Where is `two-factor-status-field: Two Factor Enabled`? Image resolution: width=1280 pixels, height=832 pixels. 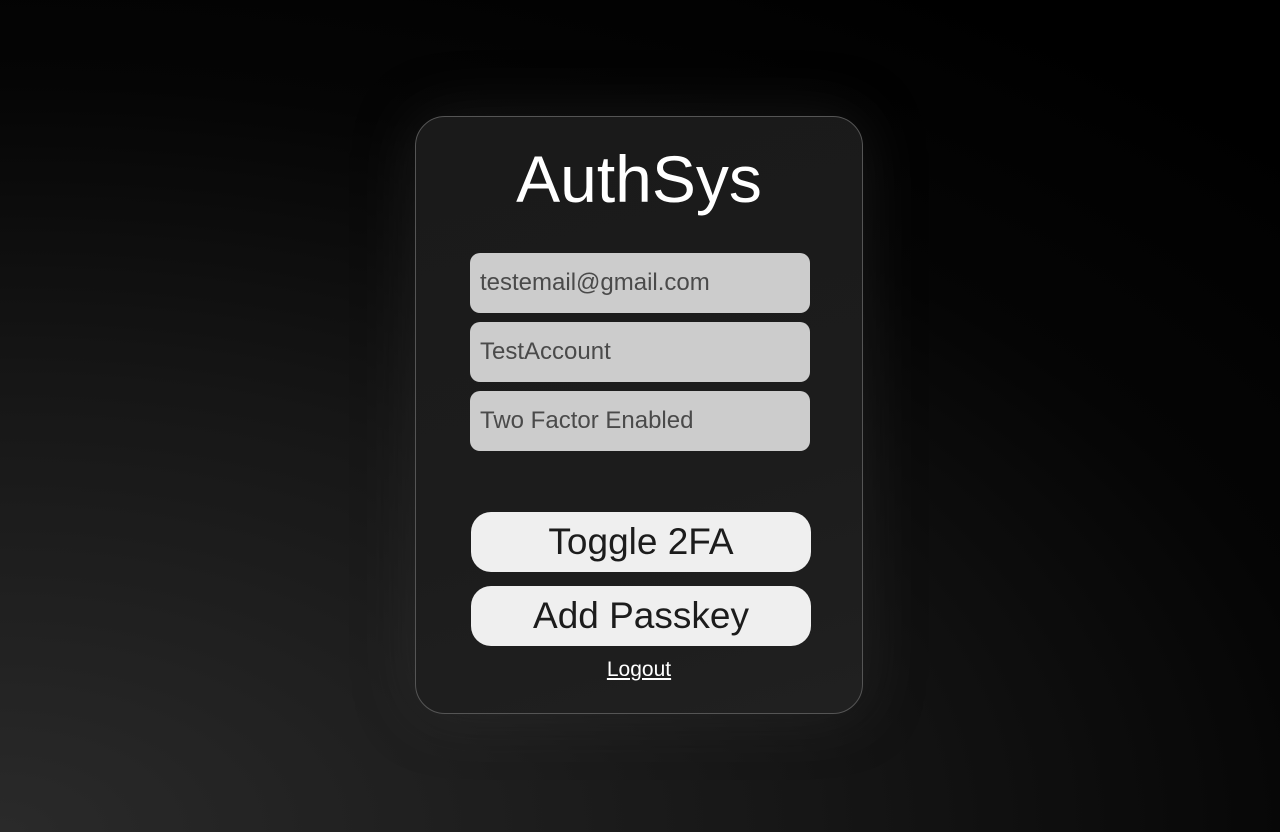 two-factor-status-field: Two Factor Enabled is located at coordinates (640, 421).